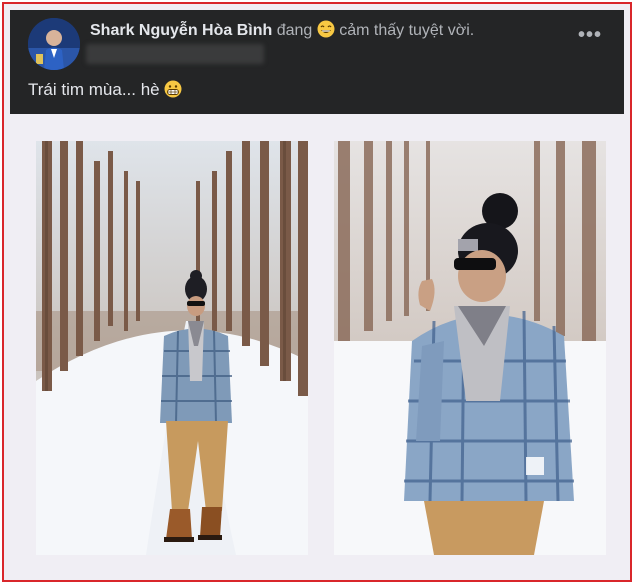 The image size is (634, 584). Describe the element at coordinates (407, 30) in the screenshot. I see `feeling-text: cảm thấy tuyệt vời.` at that location.